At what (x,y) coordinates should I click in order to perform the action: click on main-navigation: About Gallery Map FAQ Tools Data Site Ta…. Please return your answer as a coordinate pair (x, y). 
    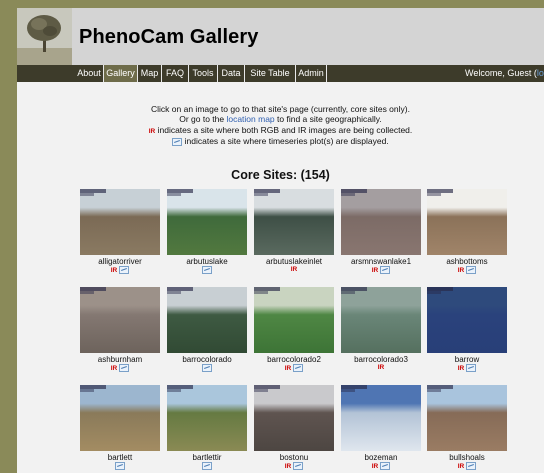
    Looking at the image, I should click on (280, 73).